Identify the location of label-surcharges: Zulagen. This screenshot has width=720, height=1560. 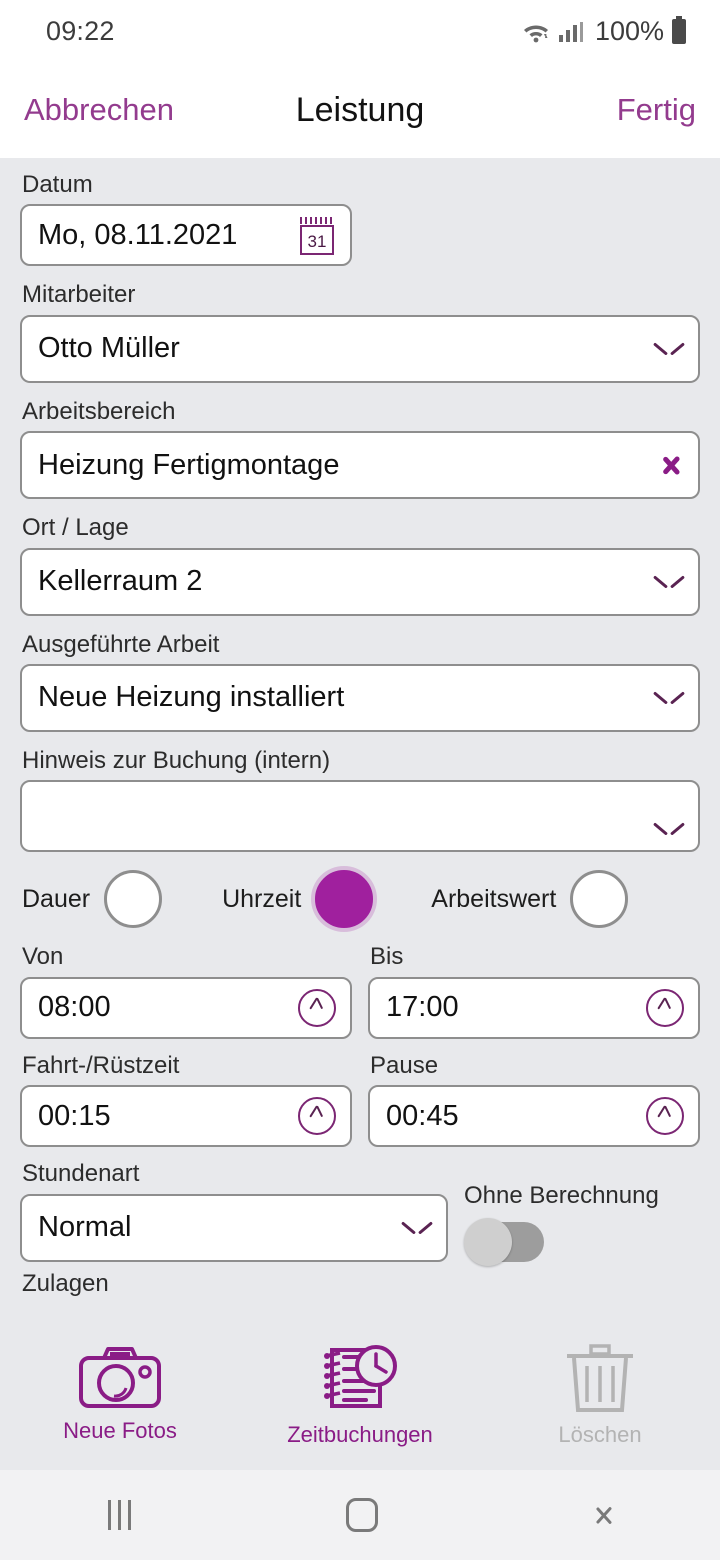
(65, 1283).